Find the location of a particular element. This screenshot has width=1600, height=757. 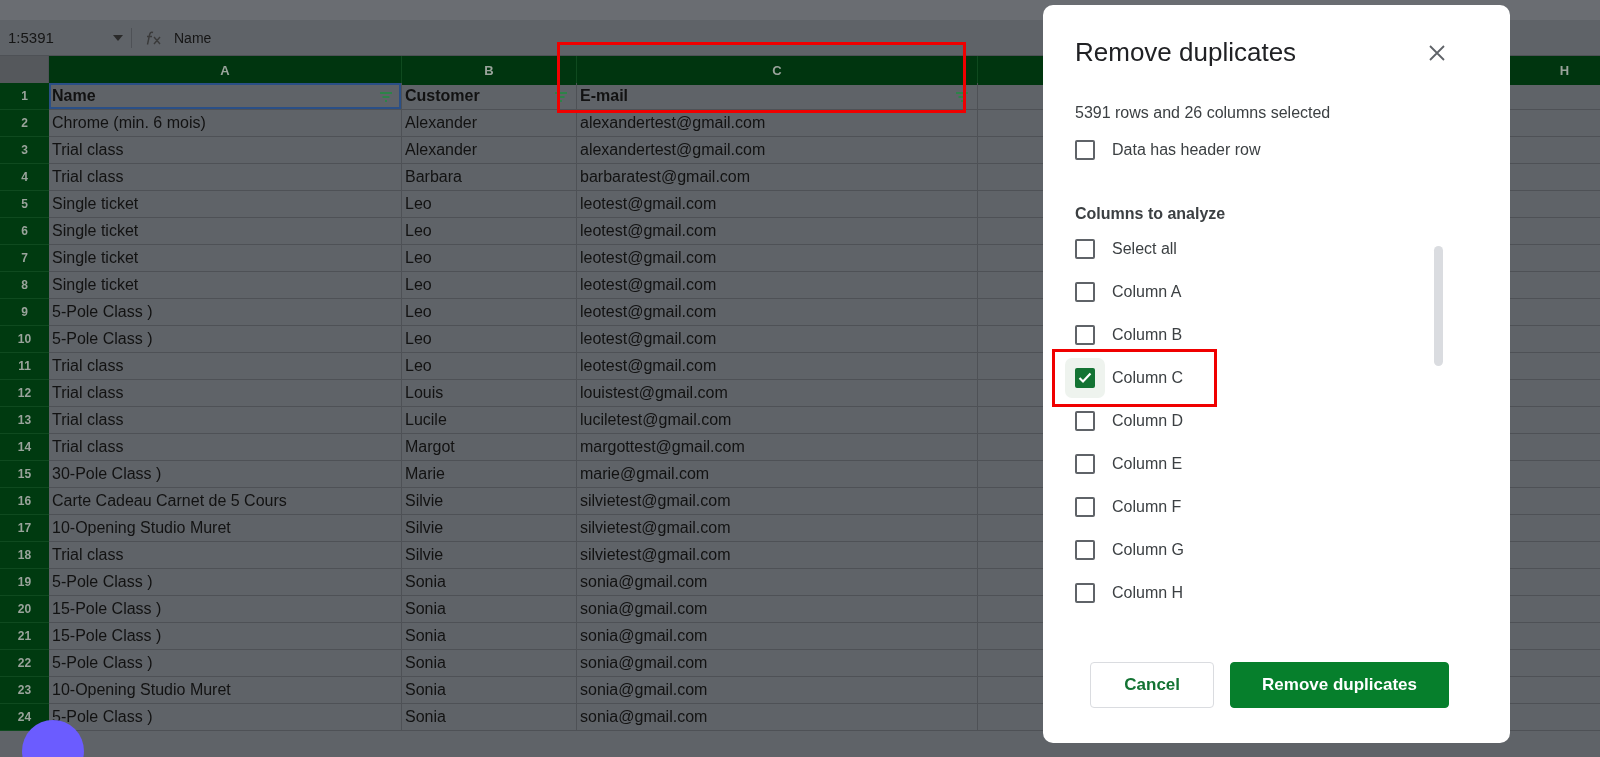

table-cell: Marie is located at coordinates (489, 474).